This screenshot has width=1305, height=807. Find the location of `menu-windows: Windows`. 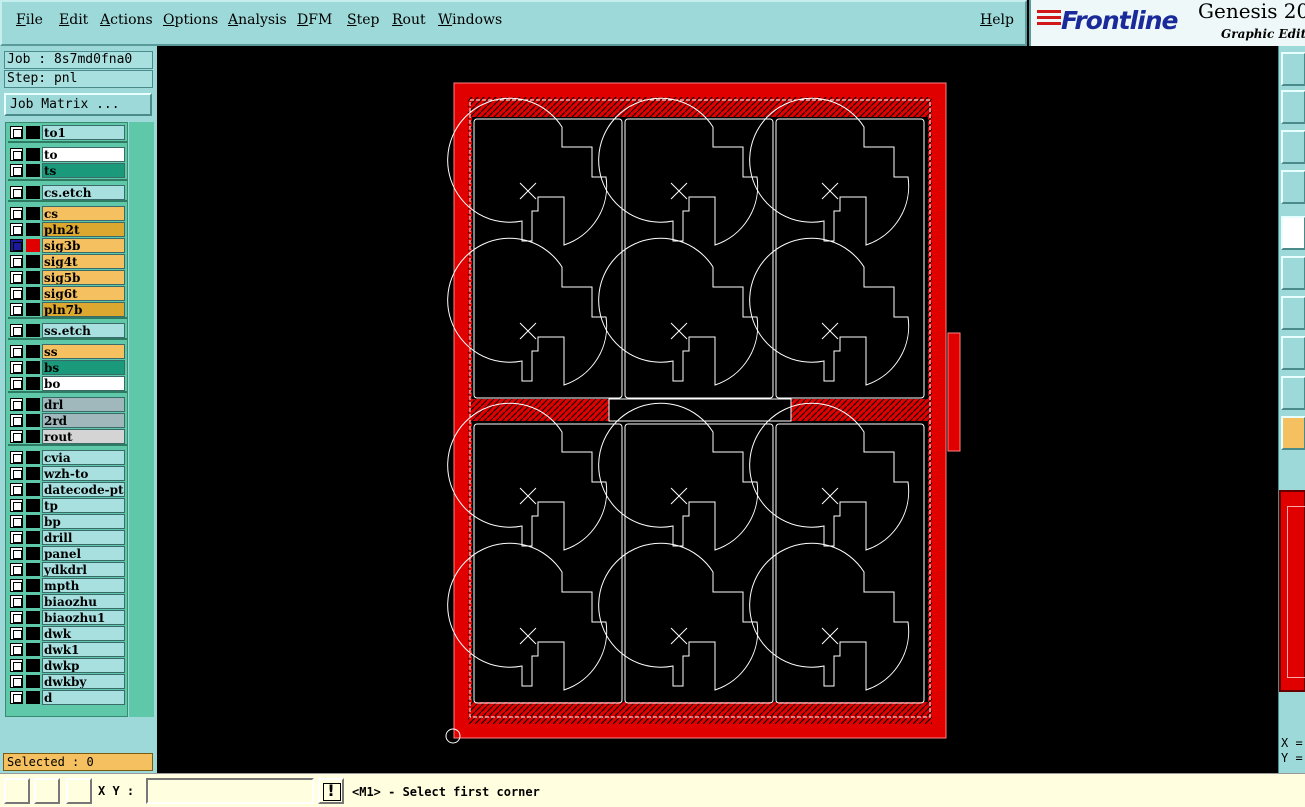

menu-windows: Windows is located at coordinates (470, 20).